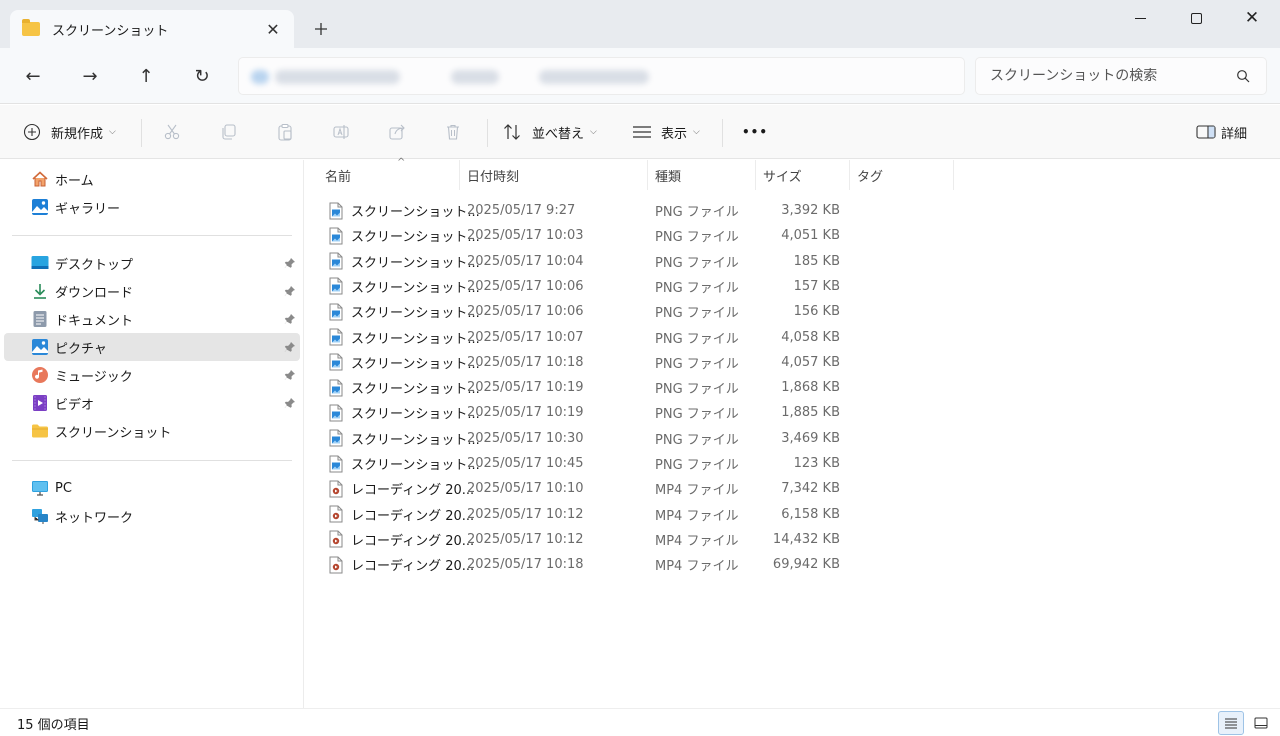  I want to click on paste-button, so click(285, 132).